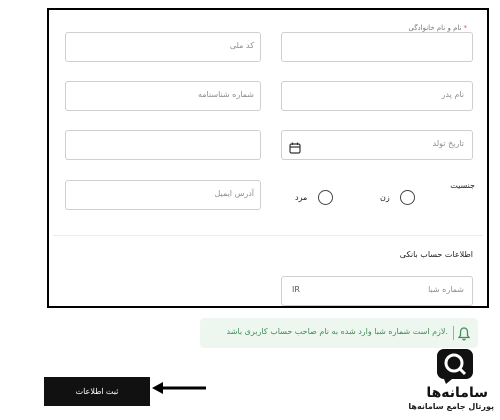 This screenshot has width=500, height=420. What do you see at coordinates (451, 406) in the screenshot?
I see `logo-subtitle: پورتال جامع سامانه‌ها` at bounding box center [451, 406].